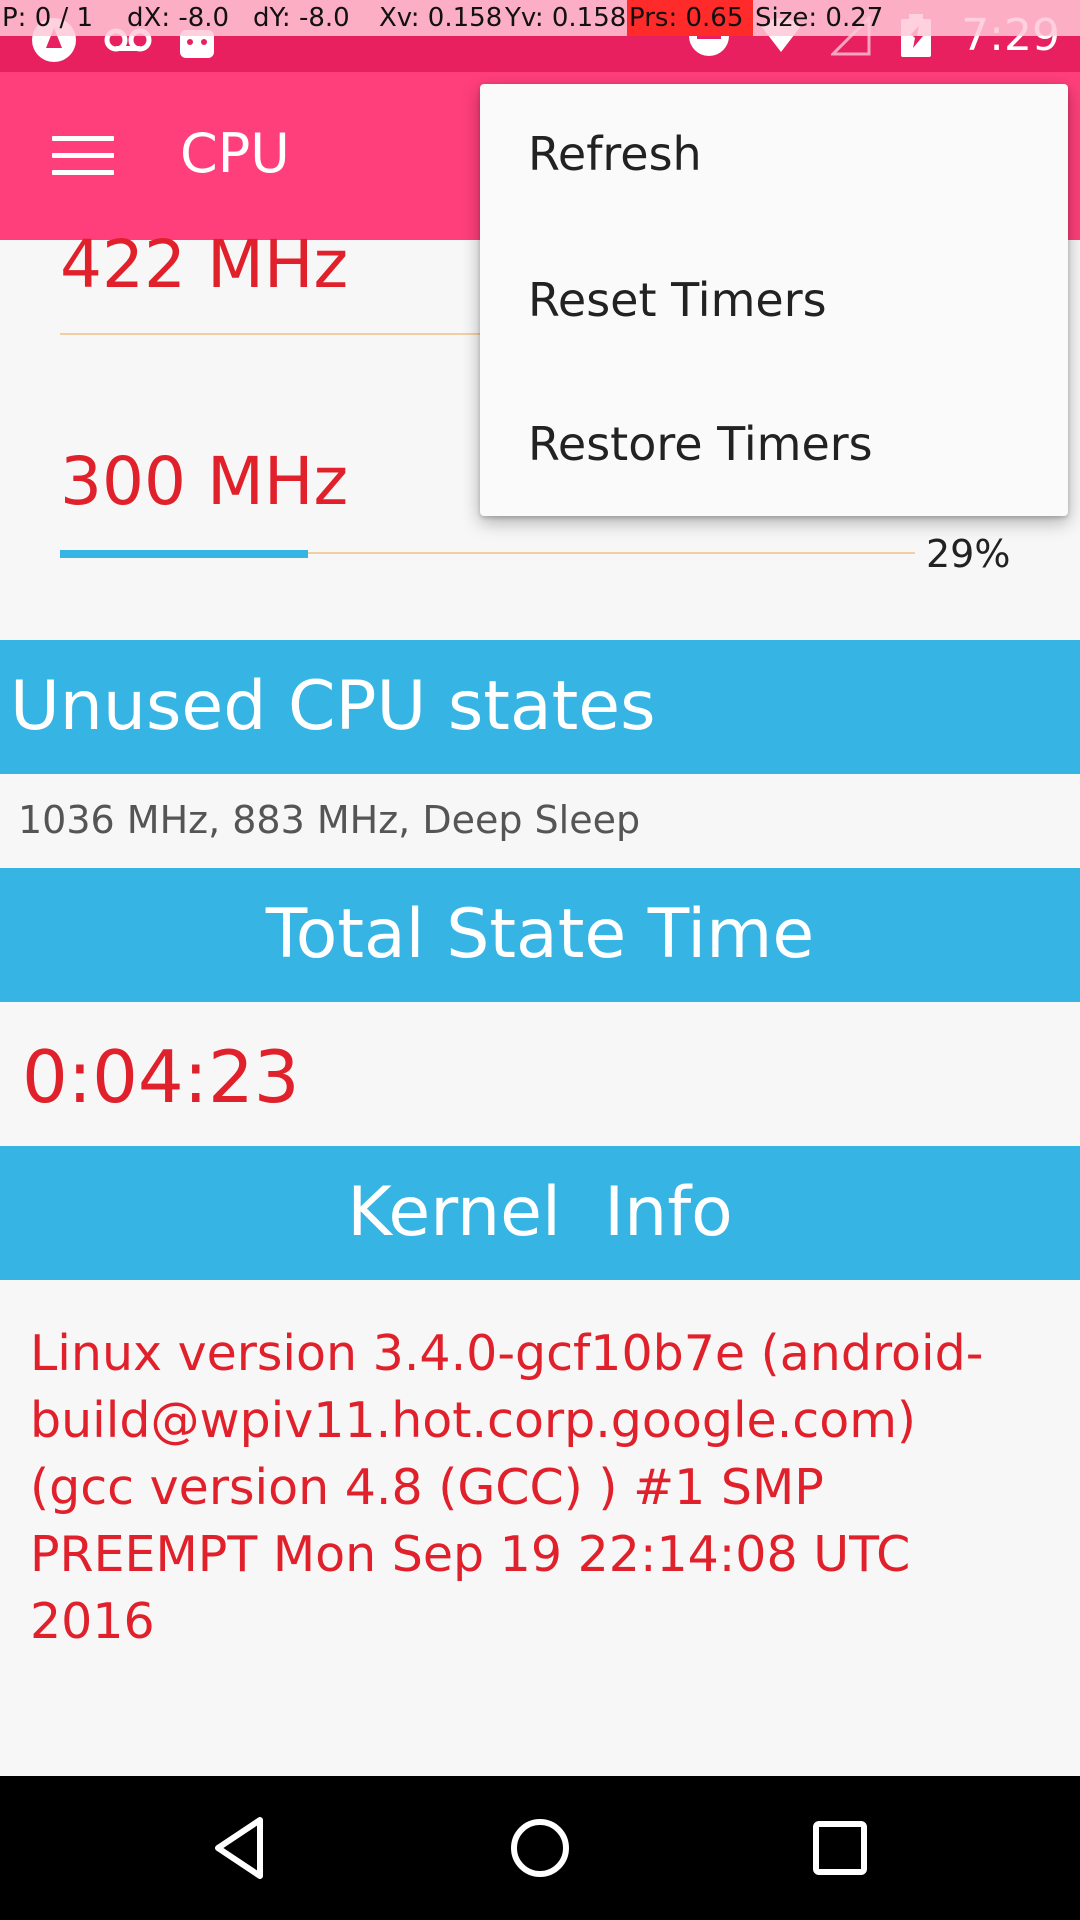 The width and height of the screenshot is (1080, 1920). I want to click on unused-states-list: 1036 MHz, 883 MHz, Deep Sleep, so click(329, 820).